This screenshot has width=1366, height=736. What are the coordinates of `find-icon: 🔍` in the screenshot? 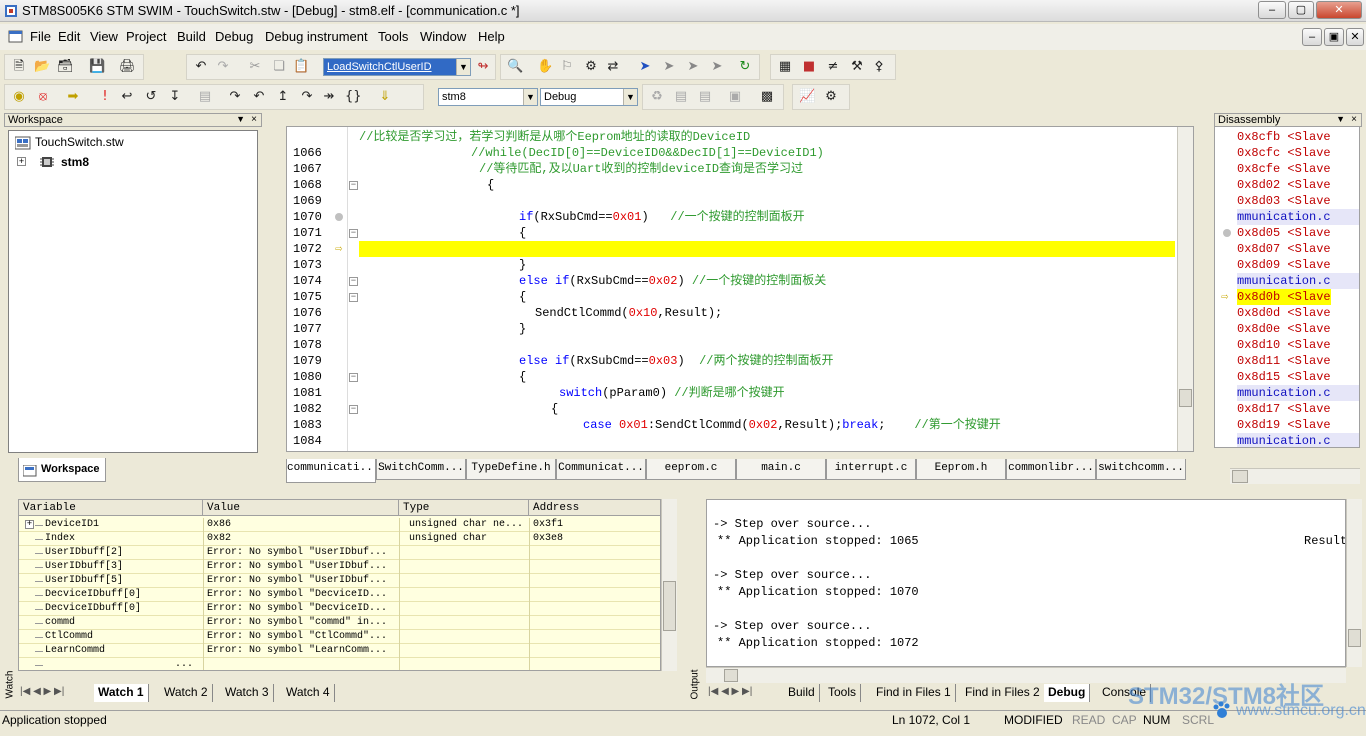 It's located at (515, 67).